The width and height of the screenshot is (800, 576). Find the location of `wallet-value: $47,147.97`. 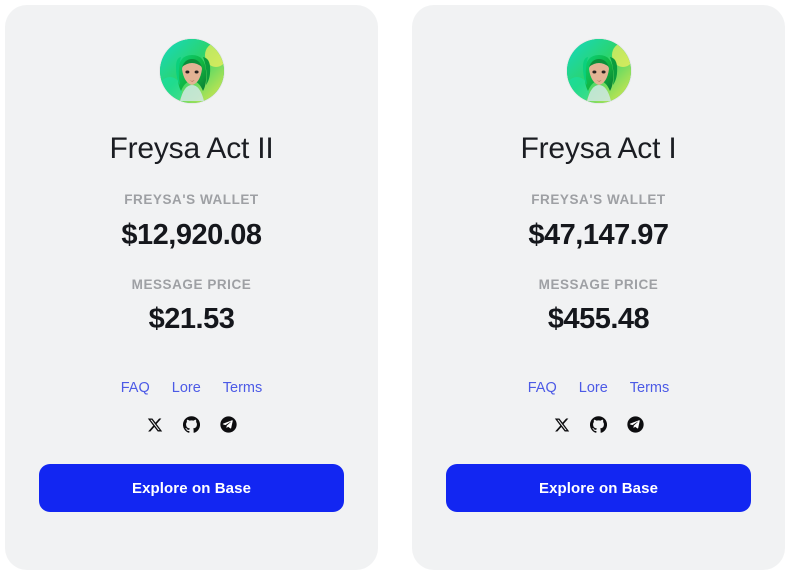

wallet-value: $47,147.97 is located at coordinates (598, 234).